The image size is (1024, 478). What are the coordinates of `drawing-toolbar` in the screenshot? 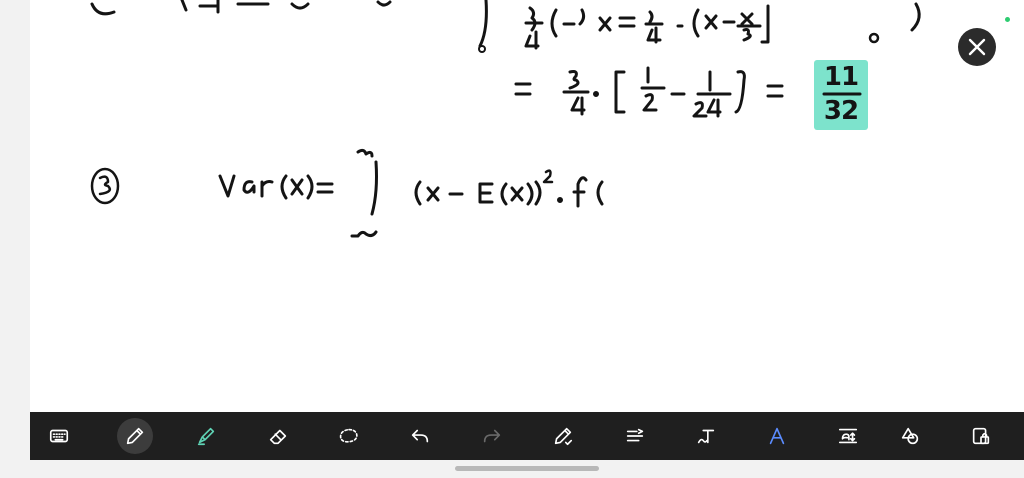 It's located at (527, 436).